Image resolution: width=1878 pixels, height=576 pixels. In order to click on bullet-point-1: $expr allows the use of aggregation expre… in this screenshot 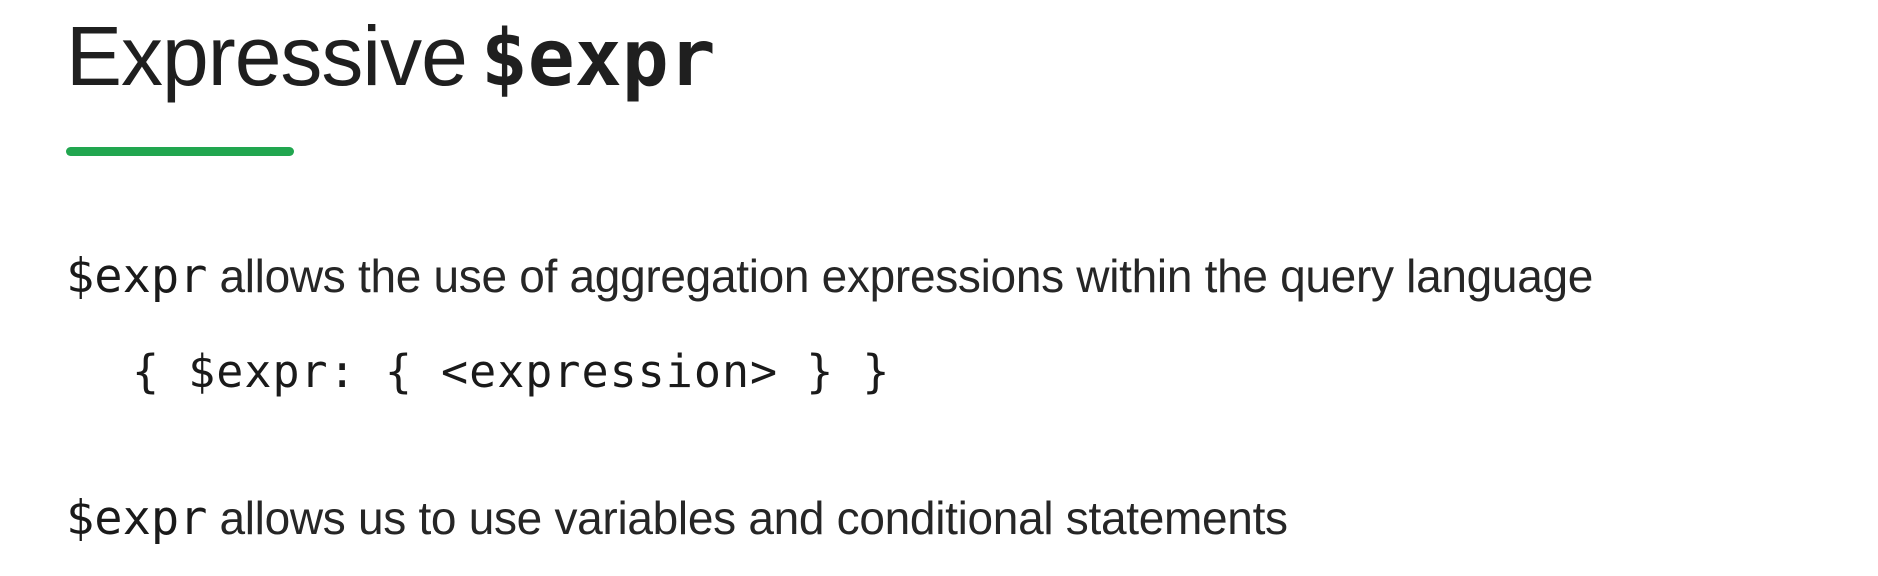, I will do `click(829, 276)`.